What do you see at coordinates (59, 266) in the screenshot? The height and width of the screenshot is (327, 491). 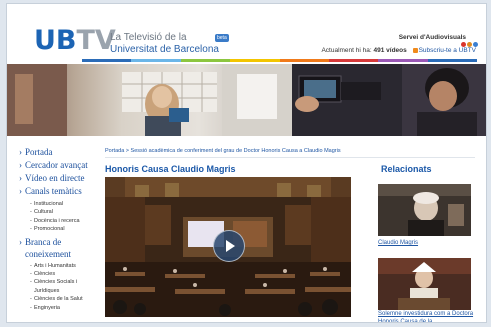 I see `knowledge-item: Arts i Humanitats` at bounding box center [59, 266].